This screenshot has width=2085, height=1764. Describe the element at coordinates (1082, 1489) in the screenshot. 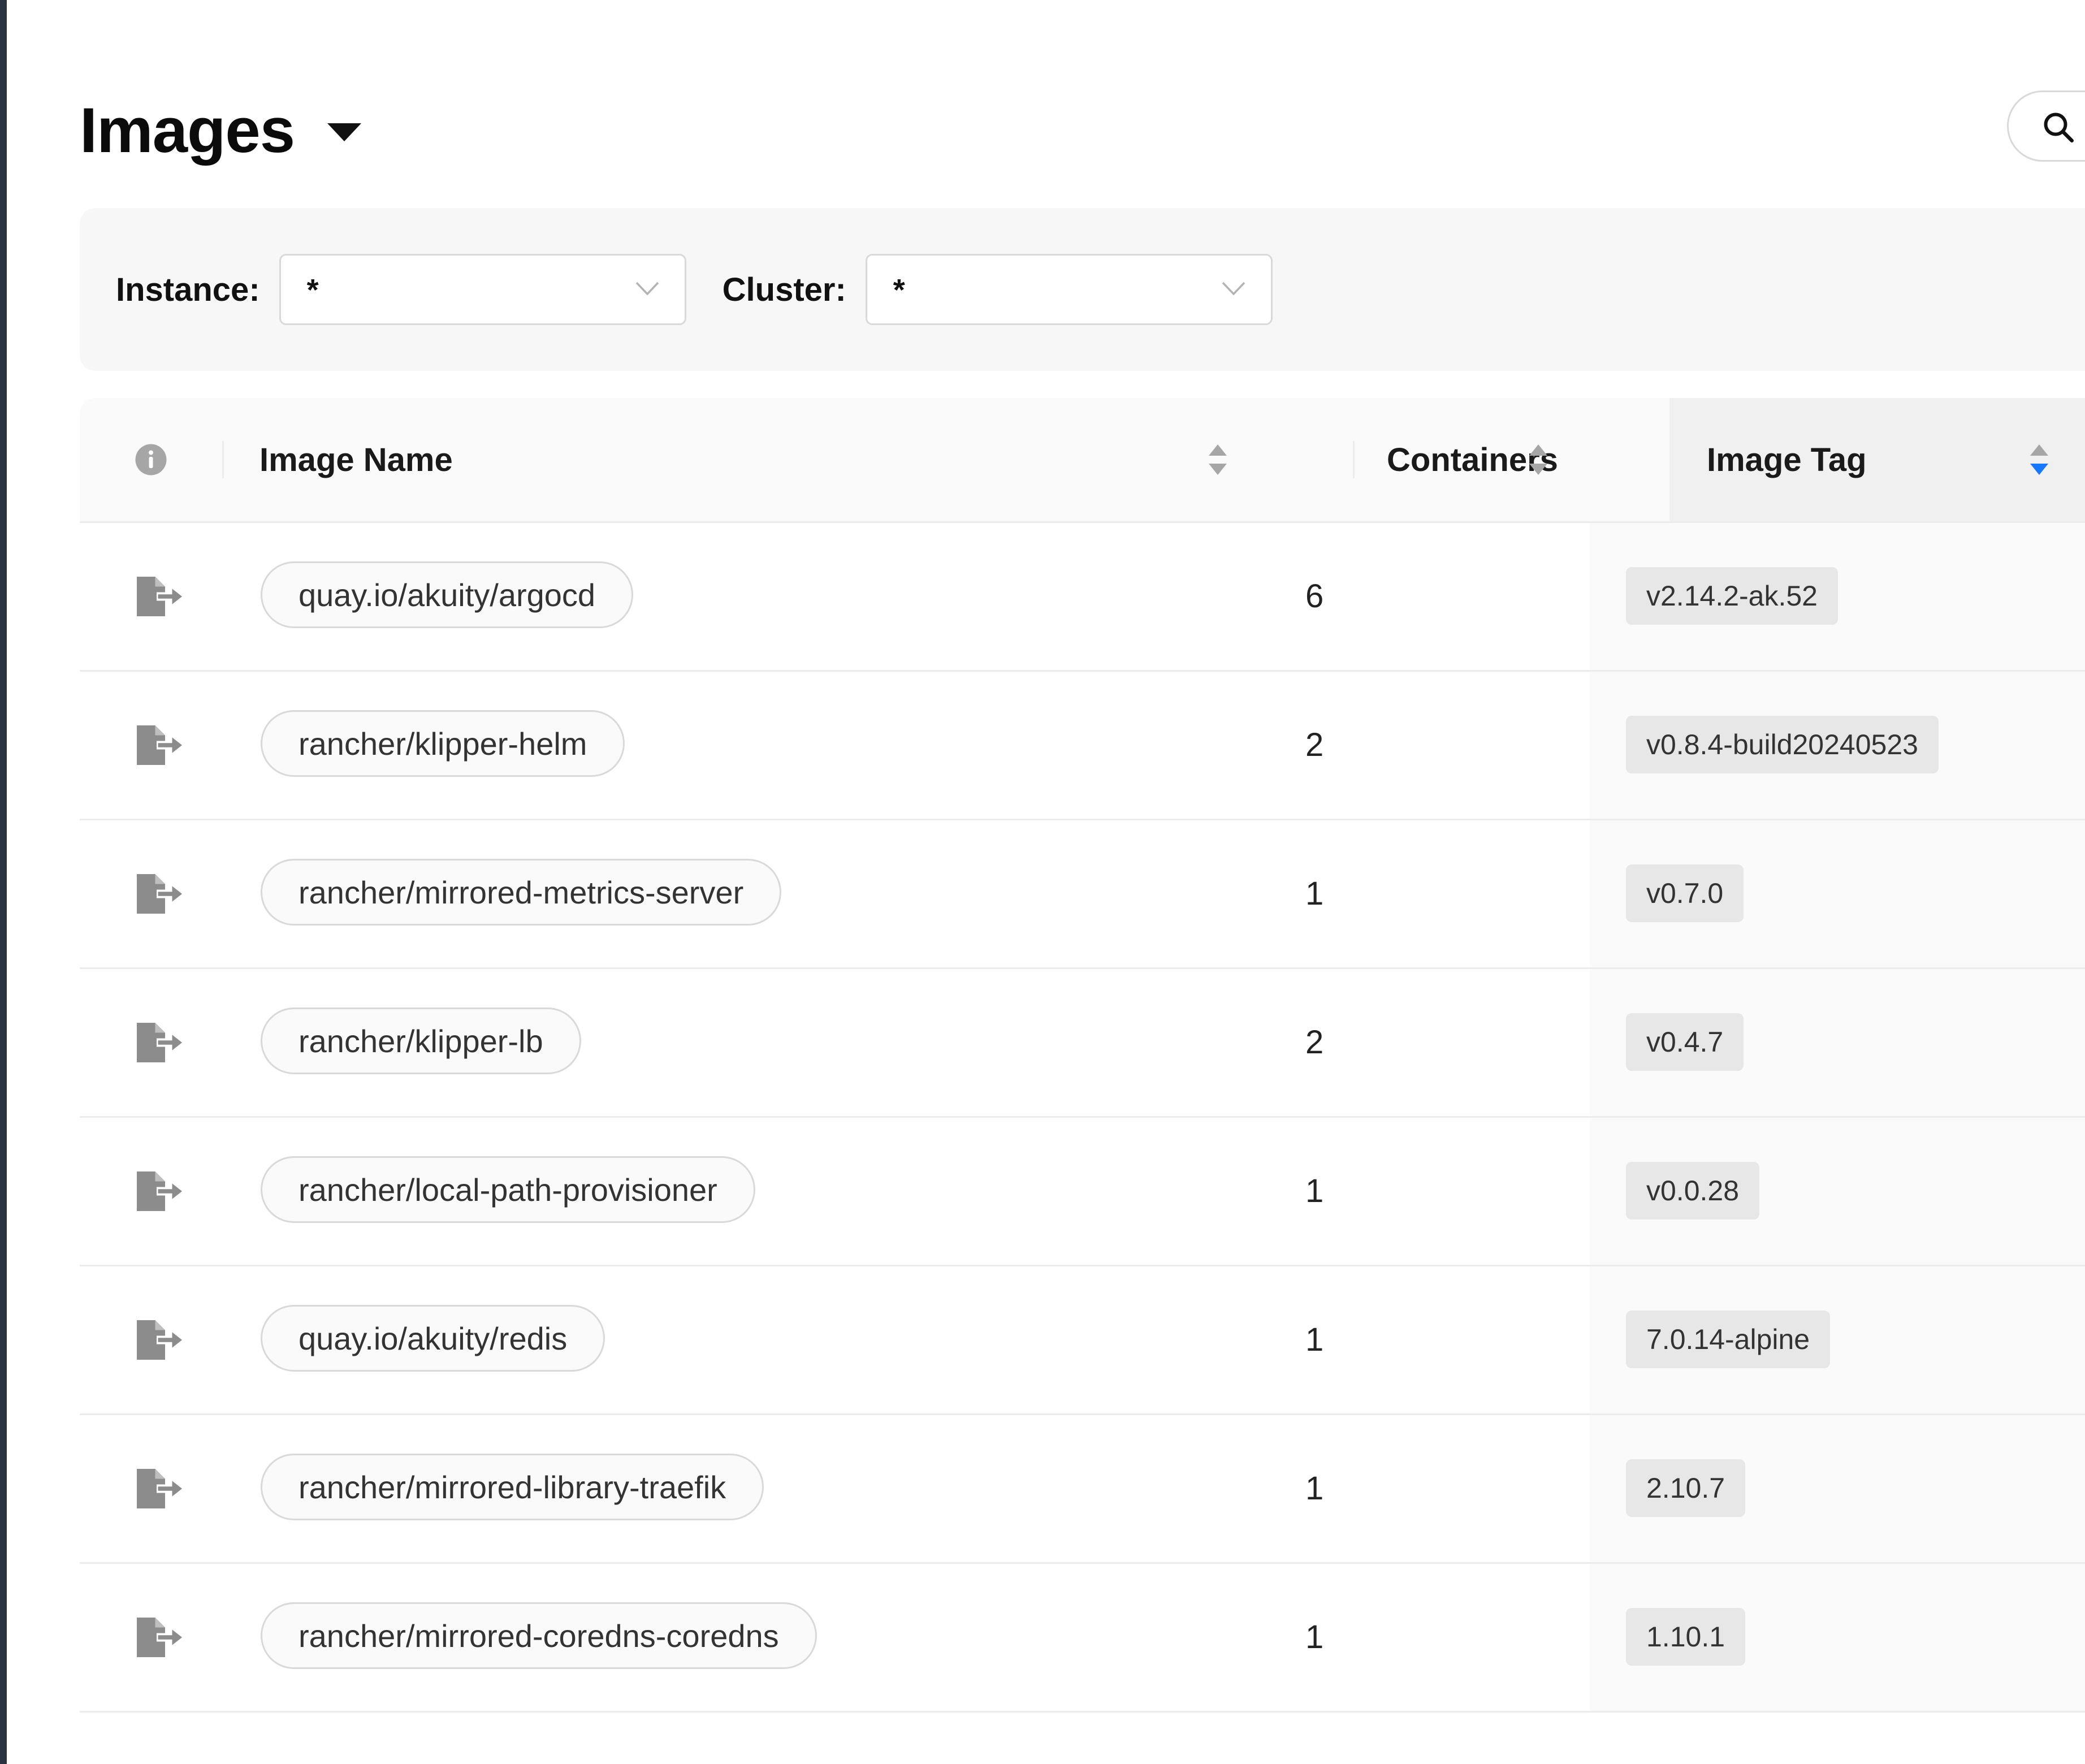

I see `table-row: rancher/mirrored-library-traefik 1 2.10.7` at that location.